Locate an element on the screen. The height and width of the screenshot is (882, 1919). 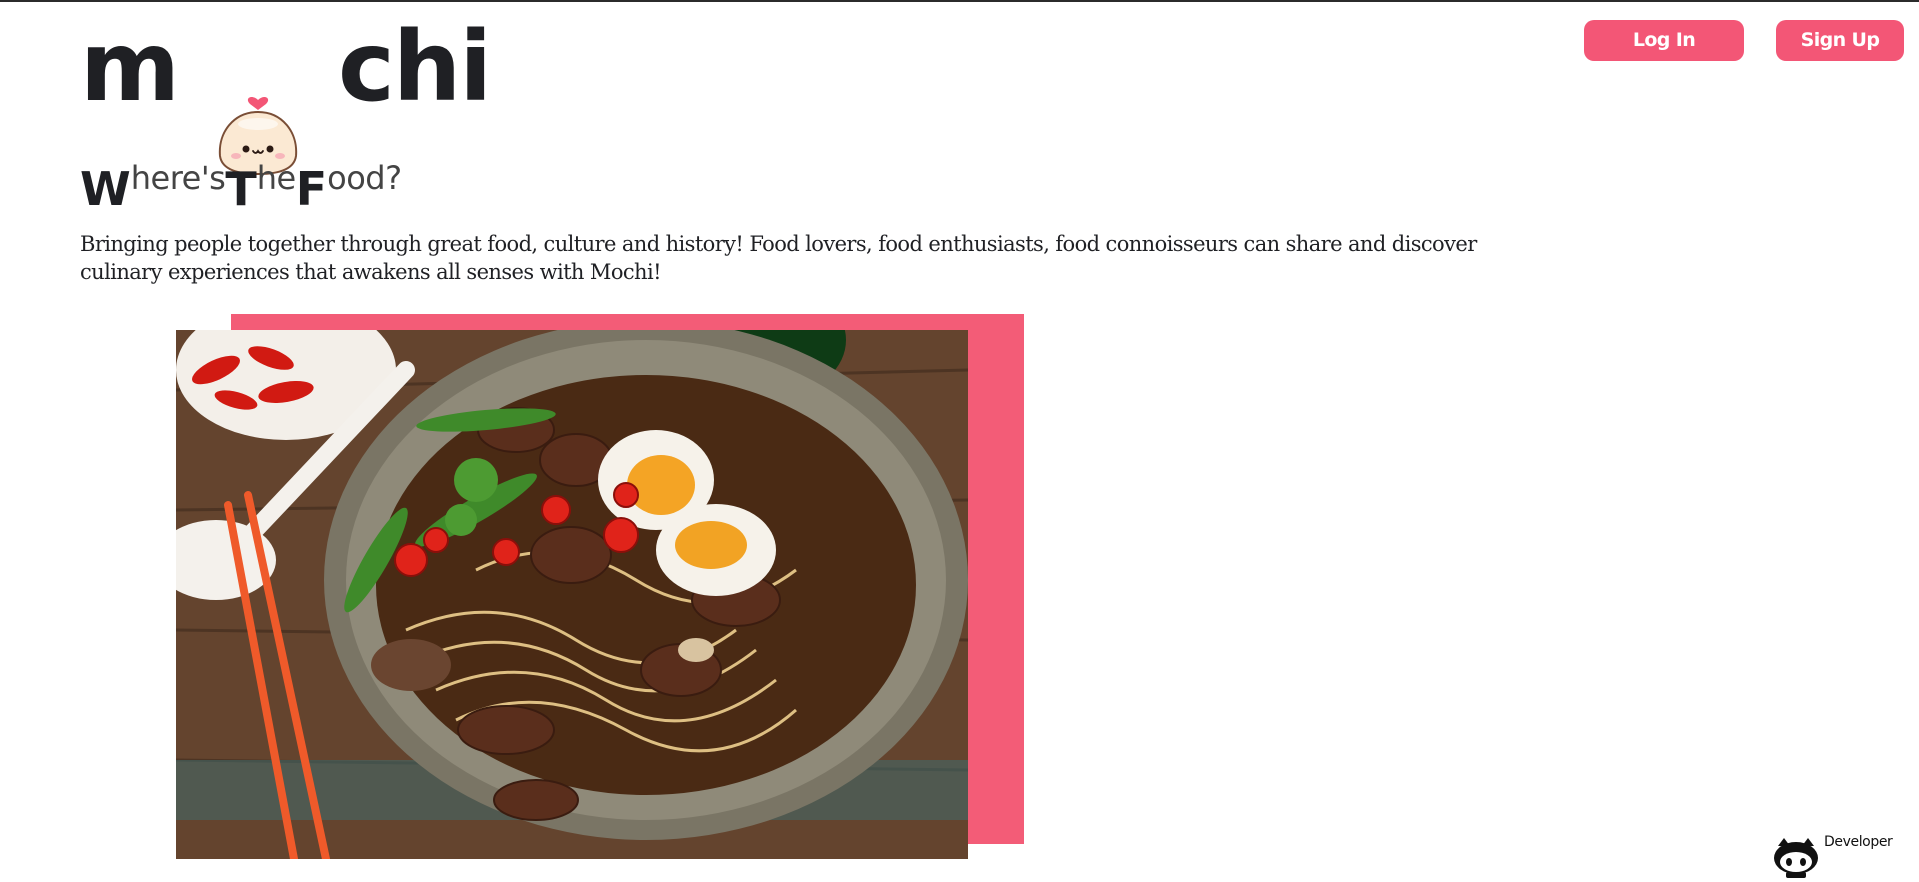
tagline-f-rest: ood? is located at coordinates (364, 178).